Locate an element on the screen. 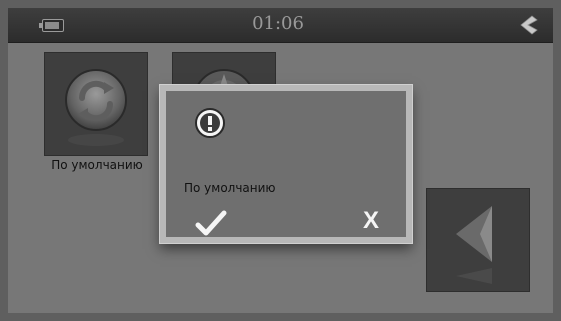 Image resolution: width=561 pixels, height=321 pixels. tile-default is located at coordinates (96, 104).